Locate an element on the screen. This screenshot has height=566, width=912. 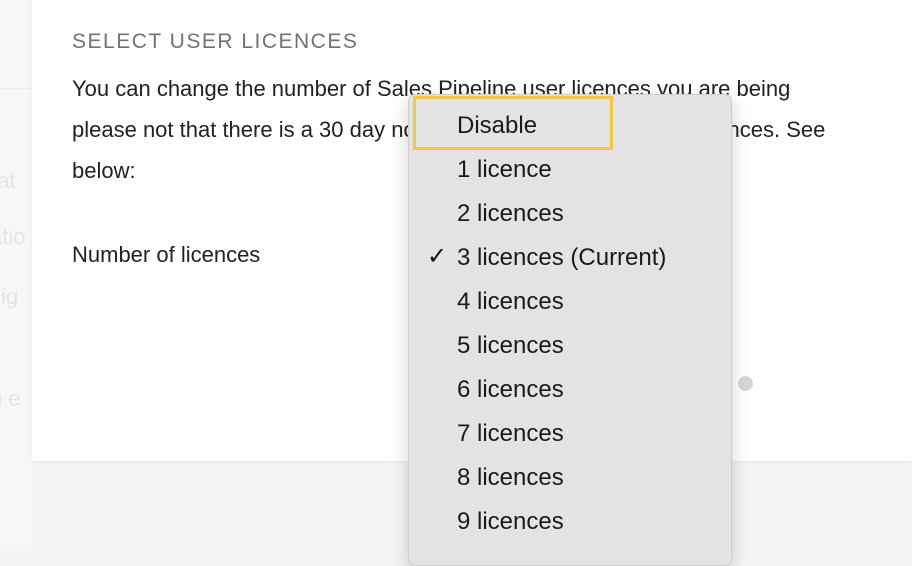
section-heading: SELECT USER LICENCES is located at coordinates (215, 41).